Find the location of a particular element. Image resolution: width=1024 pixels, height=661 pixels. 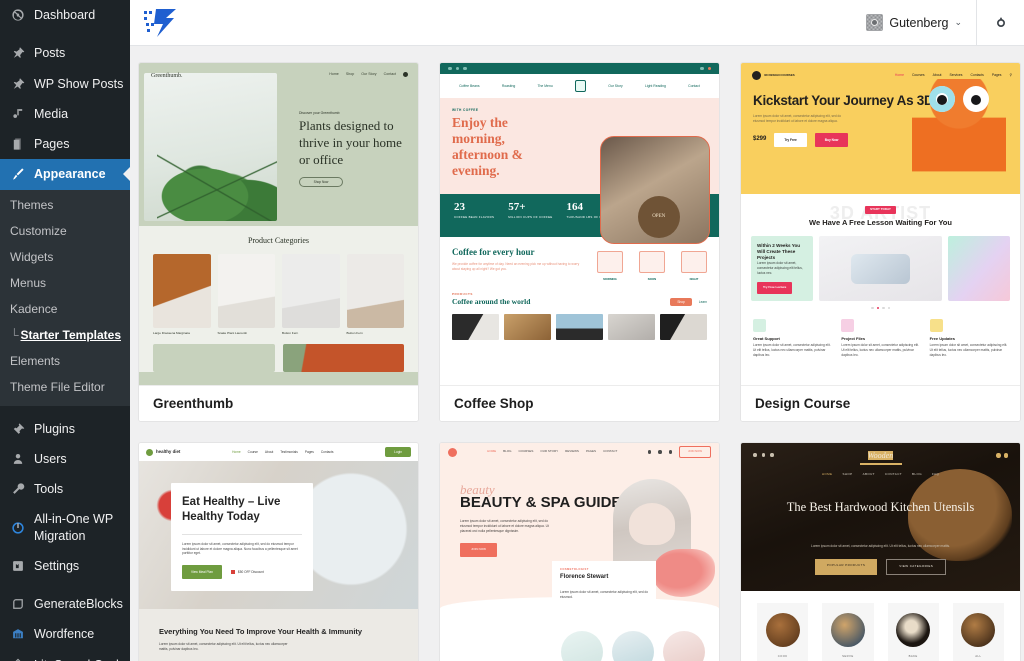

sidebar-item-pages: Pages is located at coordinates (65, 144).